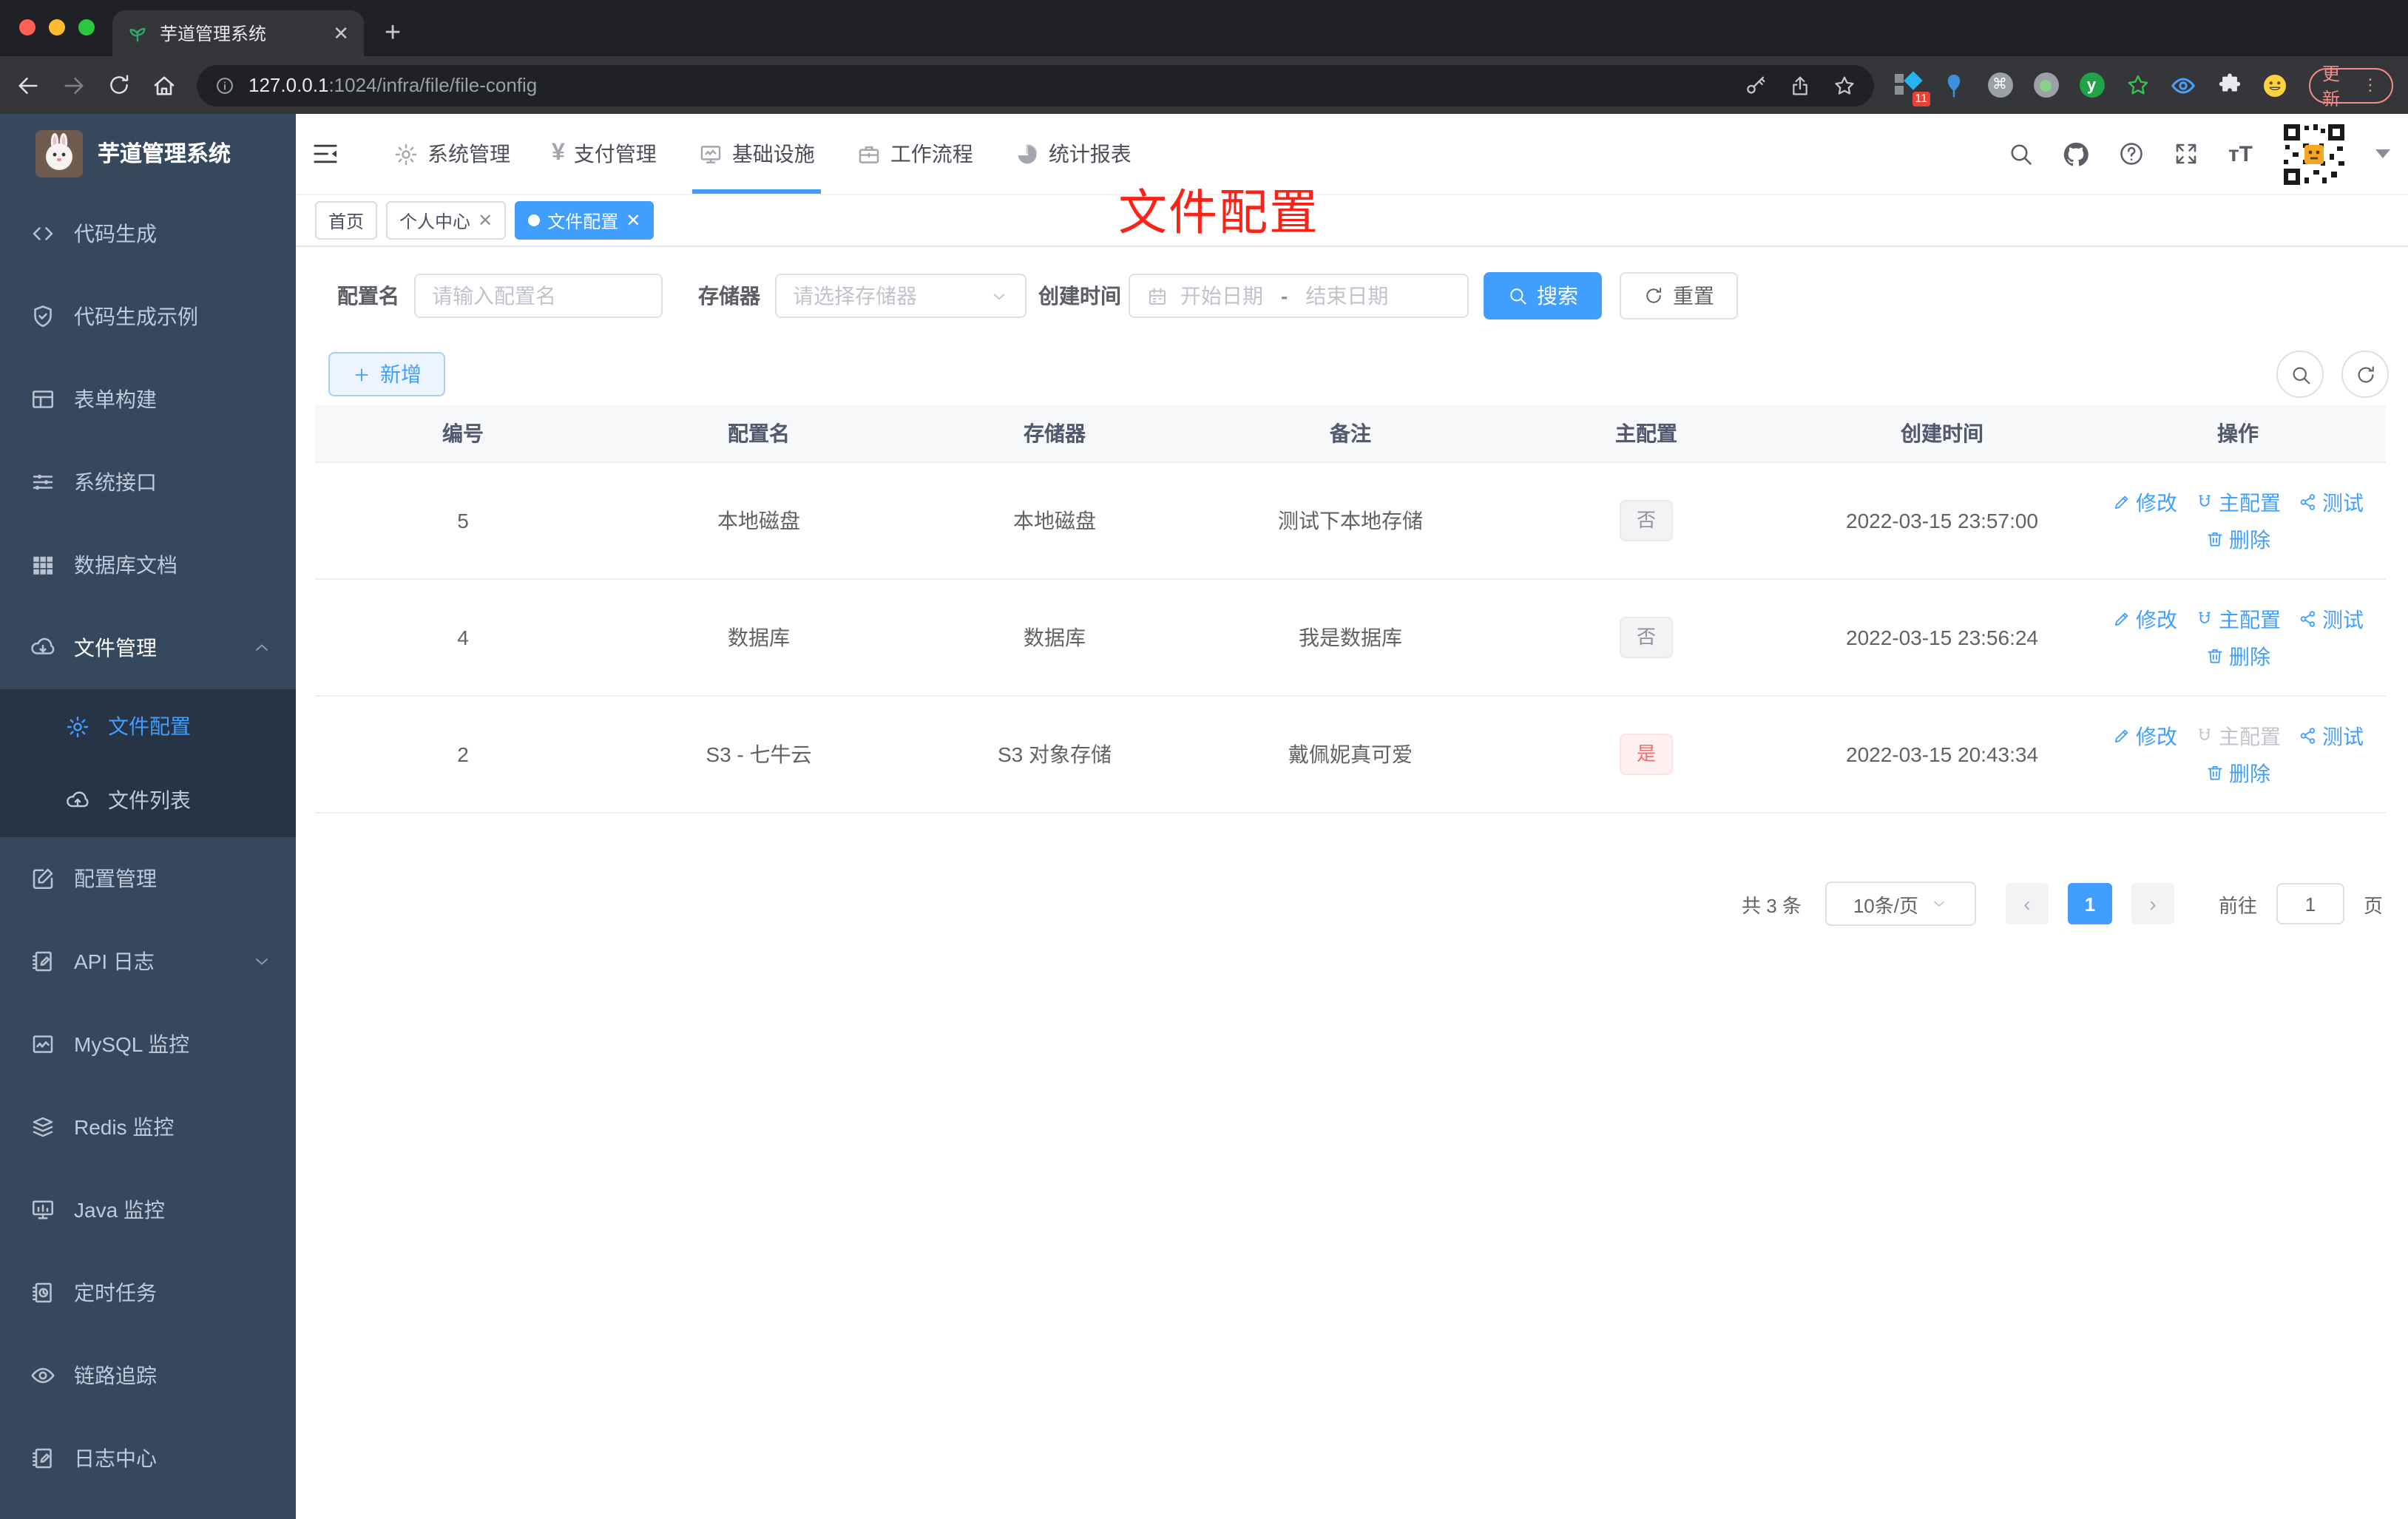 Image resolution: width=2408 pixels, height=1519 pixels. I want to click on url-text: 127.0.0.1:1024/infra/file/file-config, so click(985, 85).